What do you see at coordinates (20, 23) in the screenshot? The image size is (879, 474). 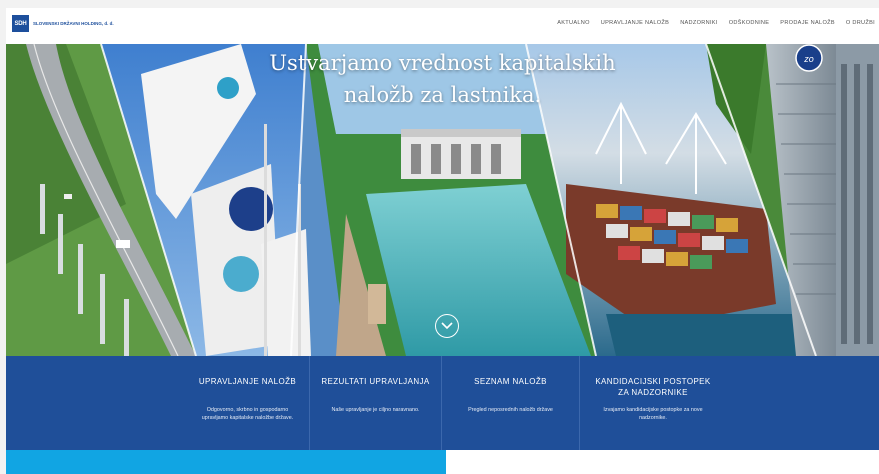 I see `logo-mark: SDH` at bounding box center [20, 23].